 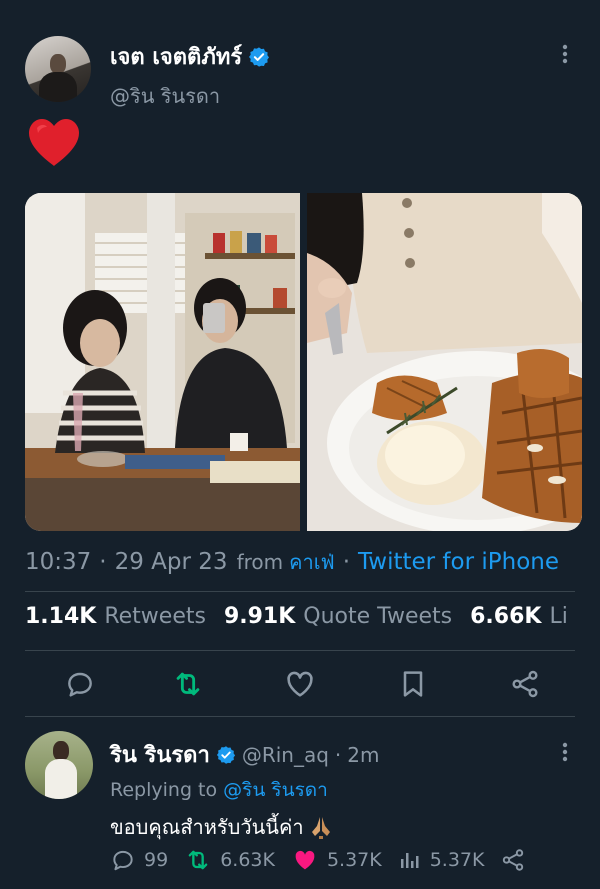 What do you see at coordinates (164, 790) in the screenshot?
I see `replying-to-label: Replying to` at bounding box center [164, 790].